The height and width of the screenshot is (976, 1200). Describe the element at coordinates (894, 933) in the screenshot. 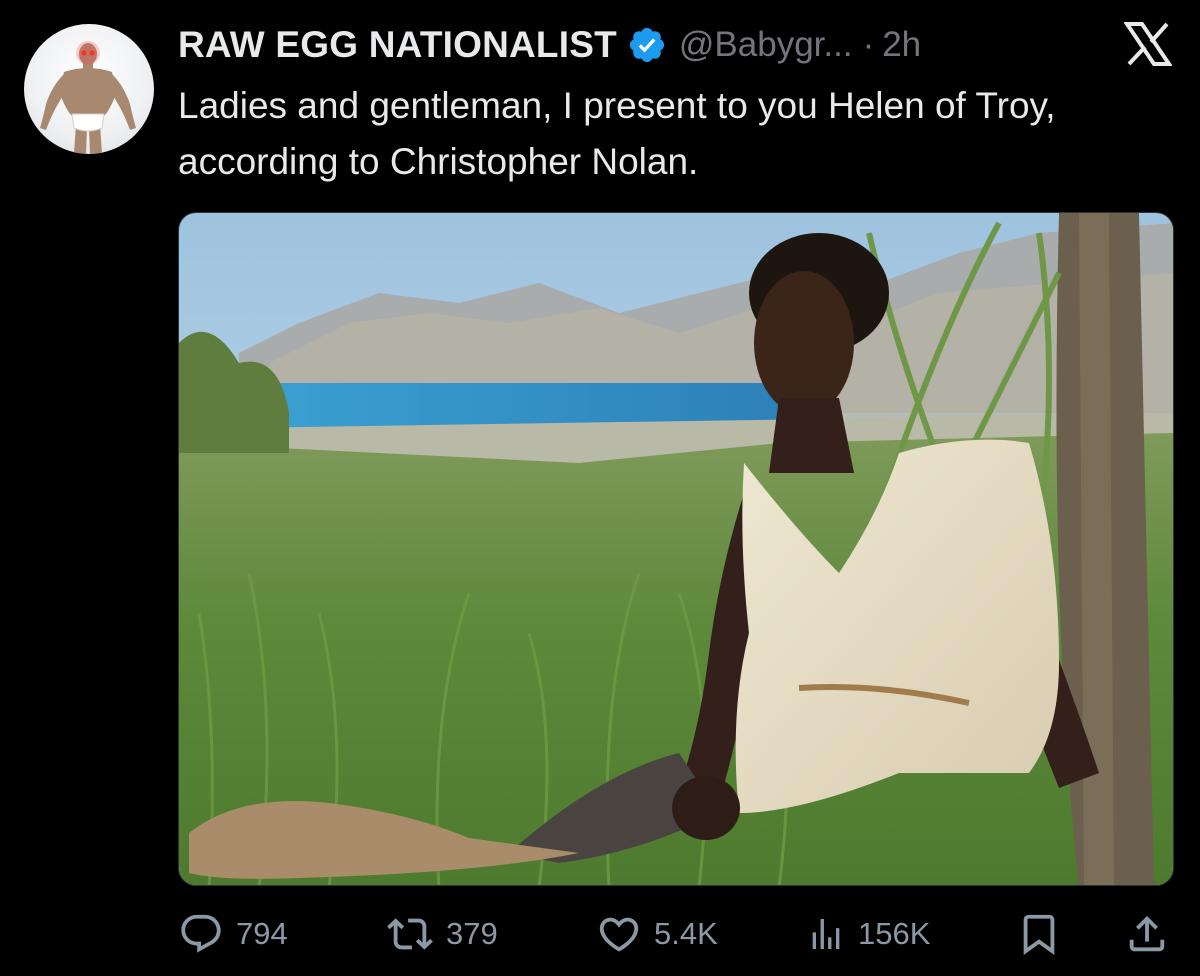

I see `views-count: 156K` at that location.